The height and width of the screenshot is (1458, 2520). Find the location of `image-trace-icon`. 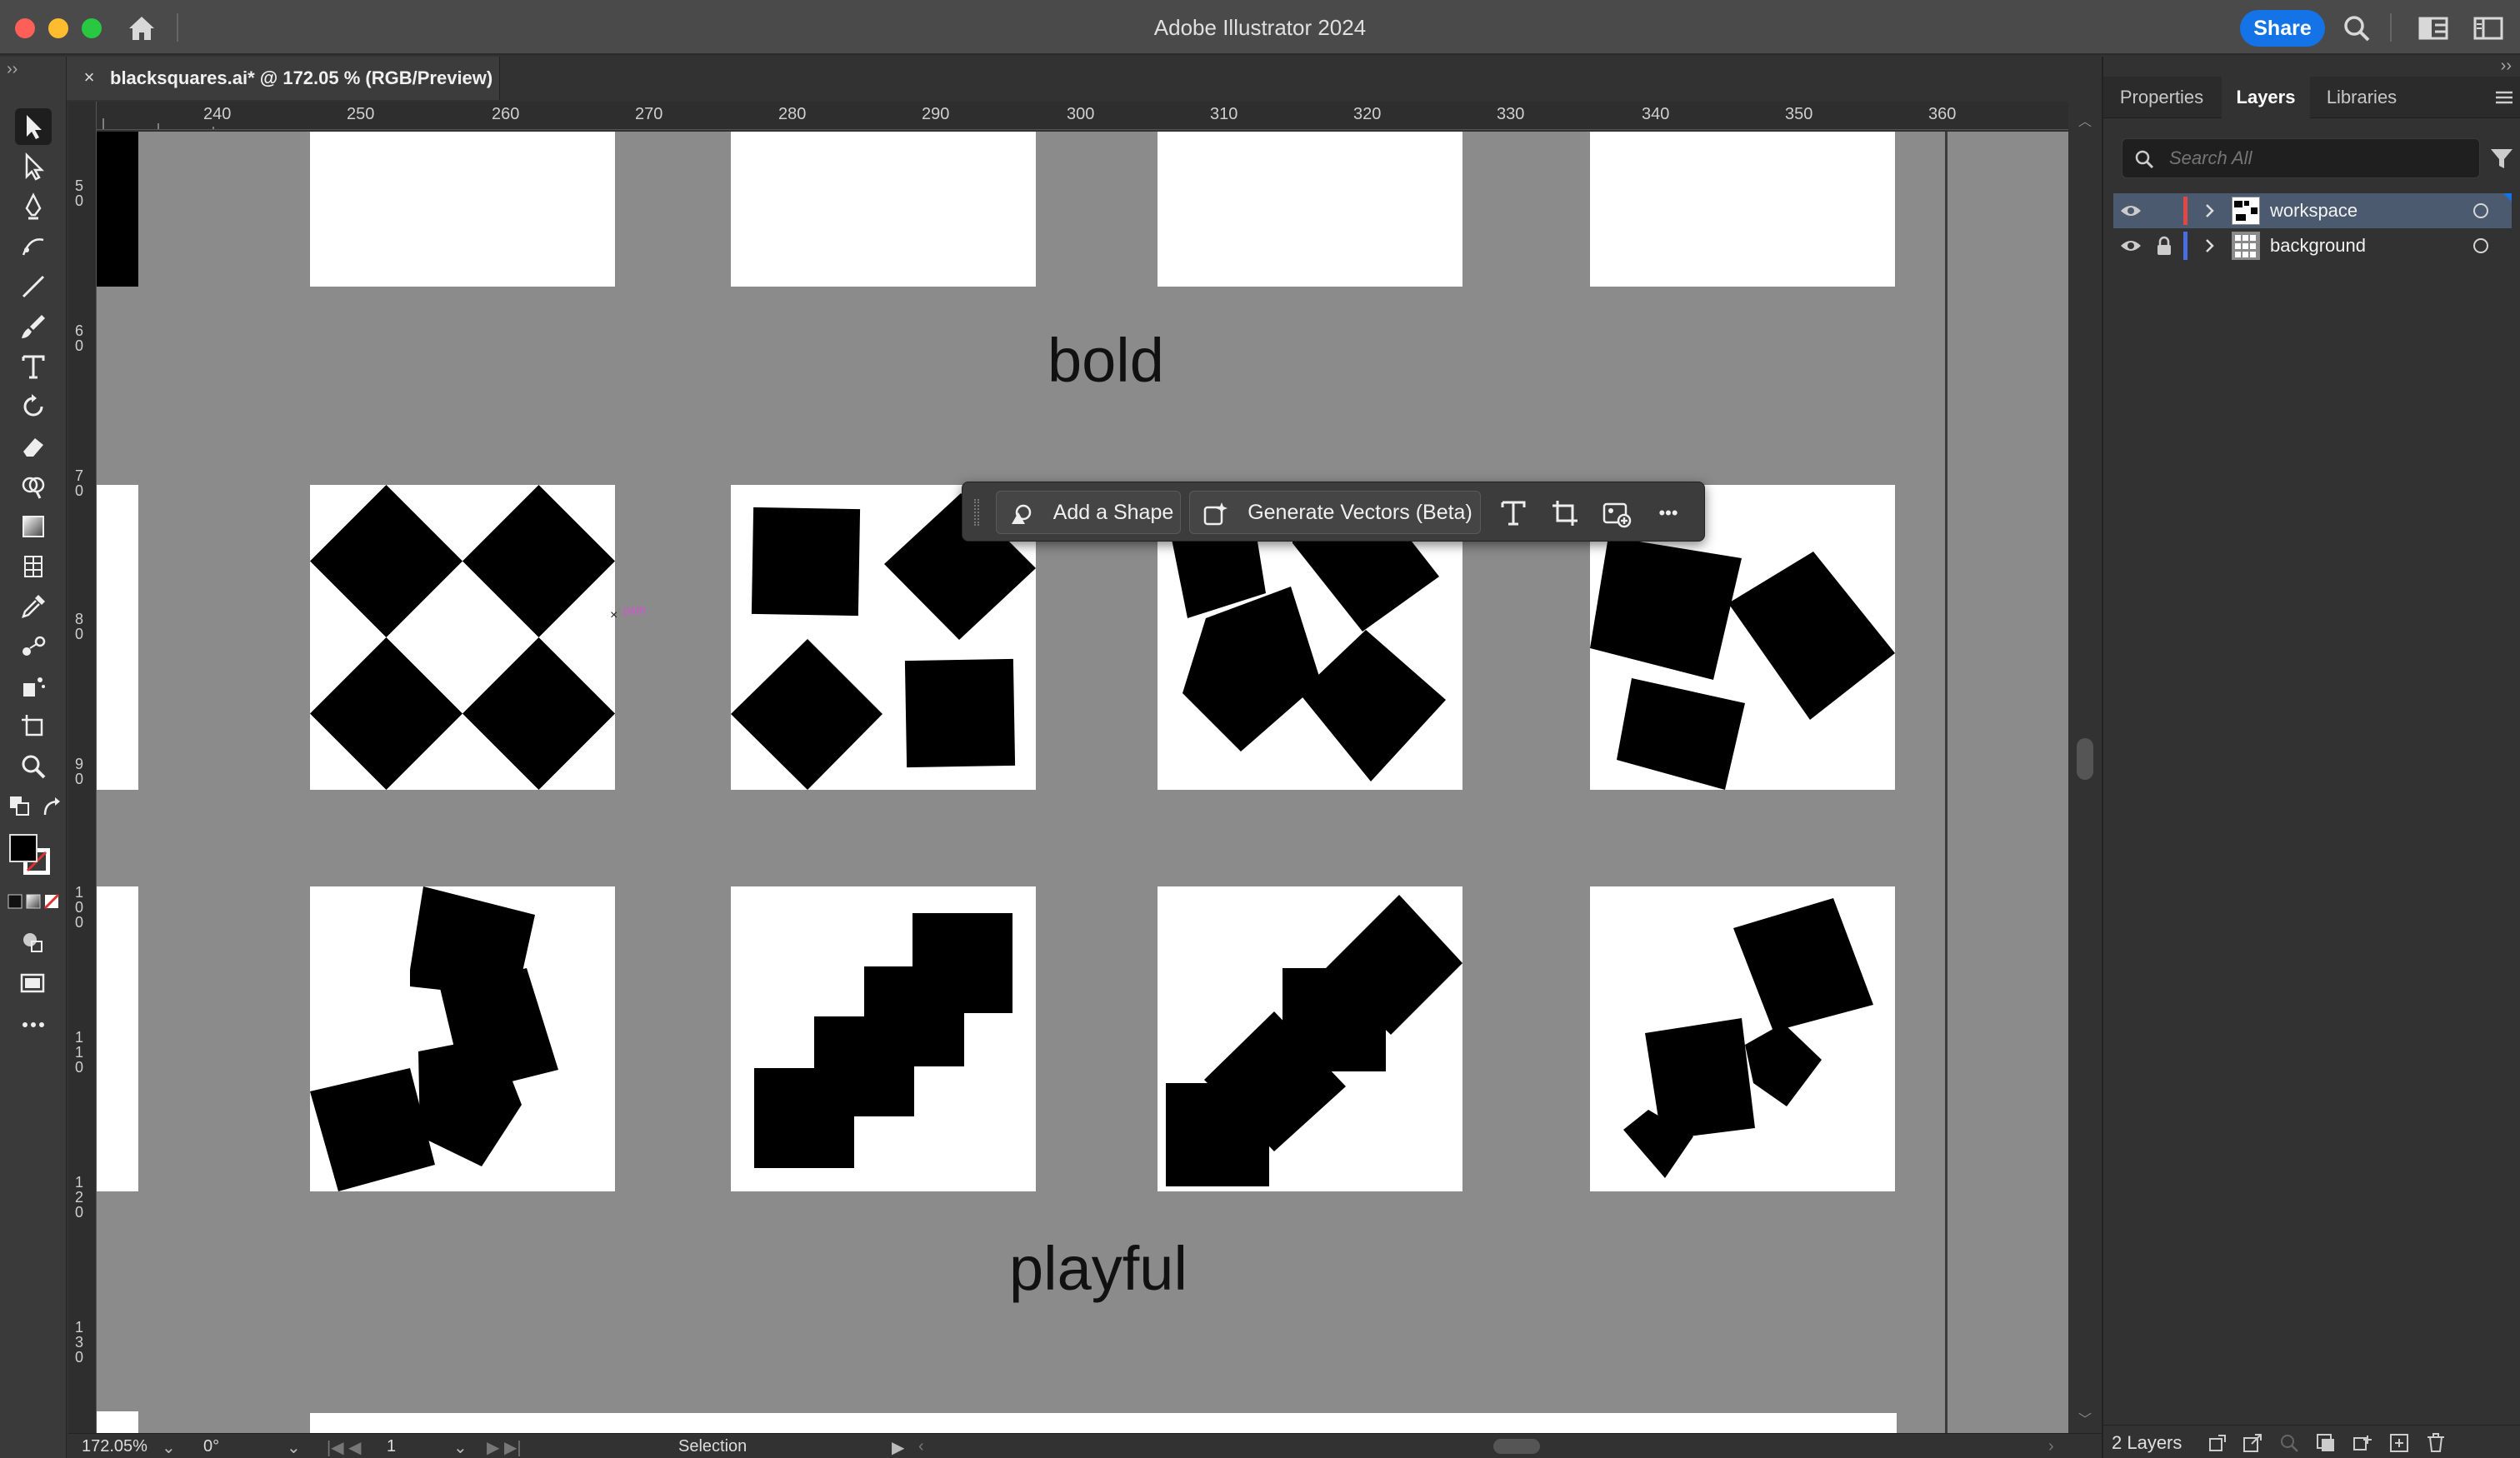

image-trace-icon is located at coordinates (1616, 513).